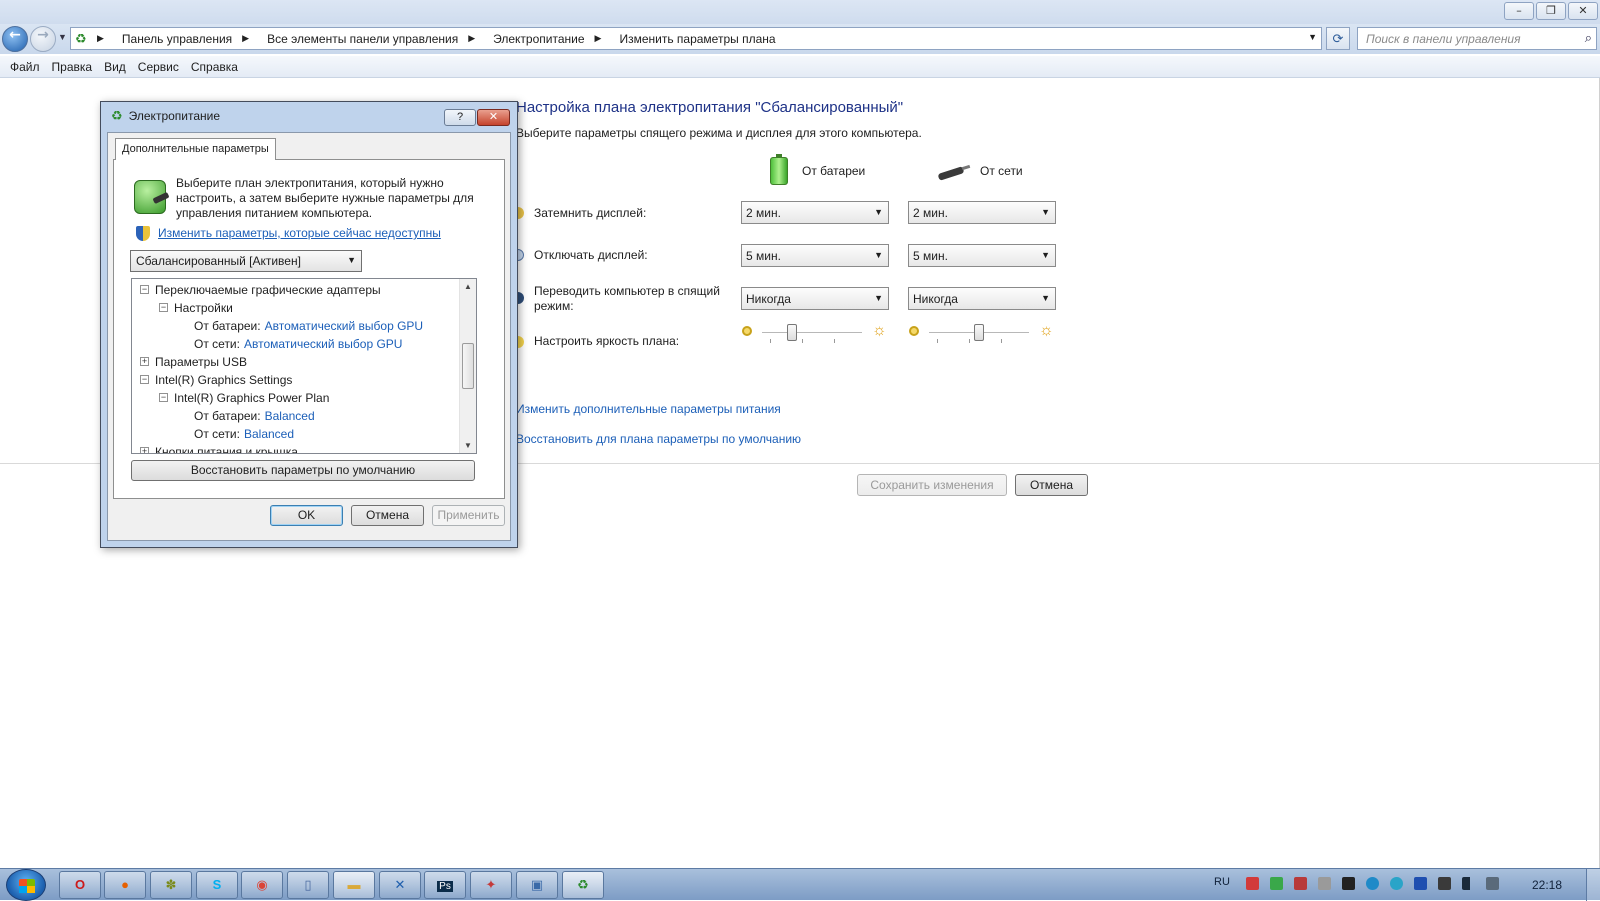  I want to click on tree-node-battery: От батареи: Автоматический выбор GPU, so click(308, 325).